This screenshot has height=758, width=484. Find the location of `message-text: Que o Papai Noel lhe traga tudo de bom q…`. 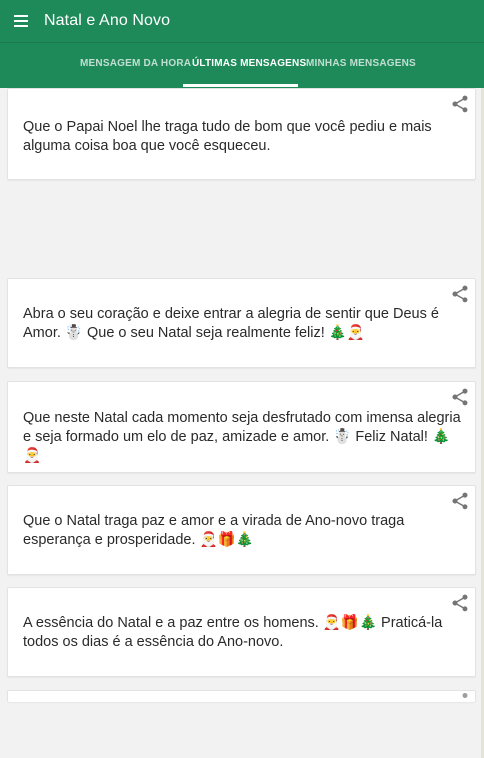

message-text: Que o Papai Noel lhe traga tudo de bom q… is located at coordinates (227, 136).